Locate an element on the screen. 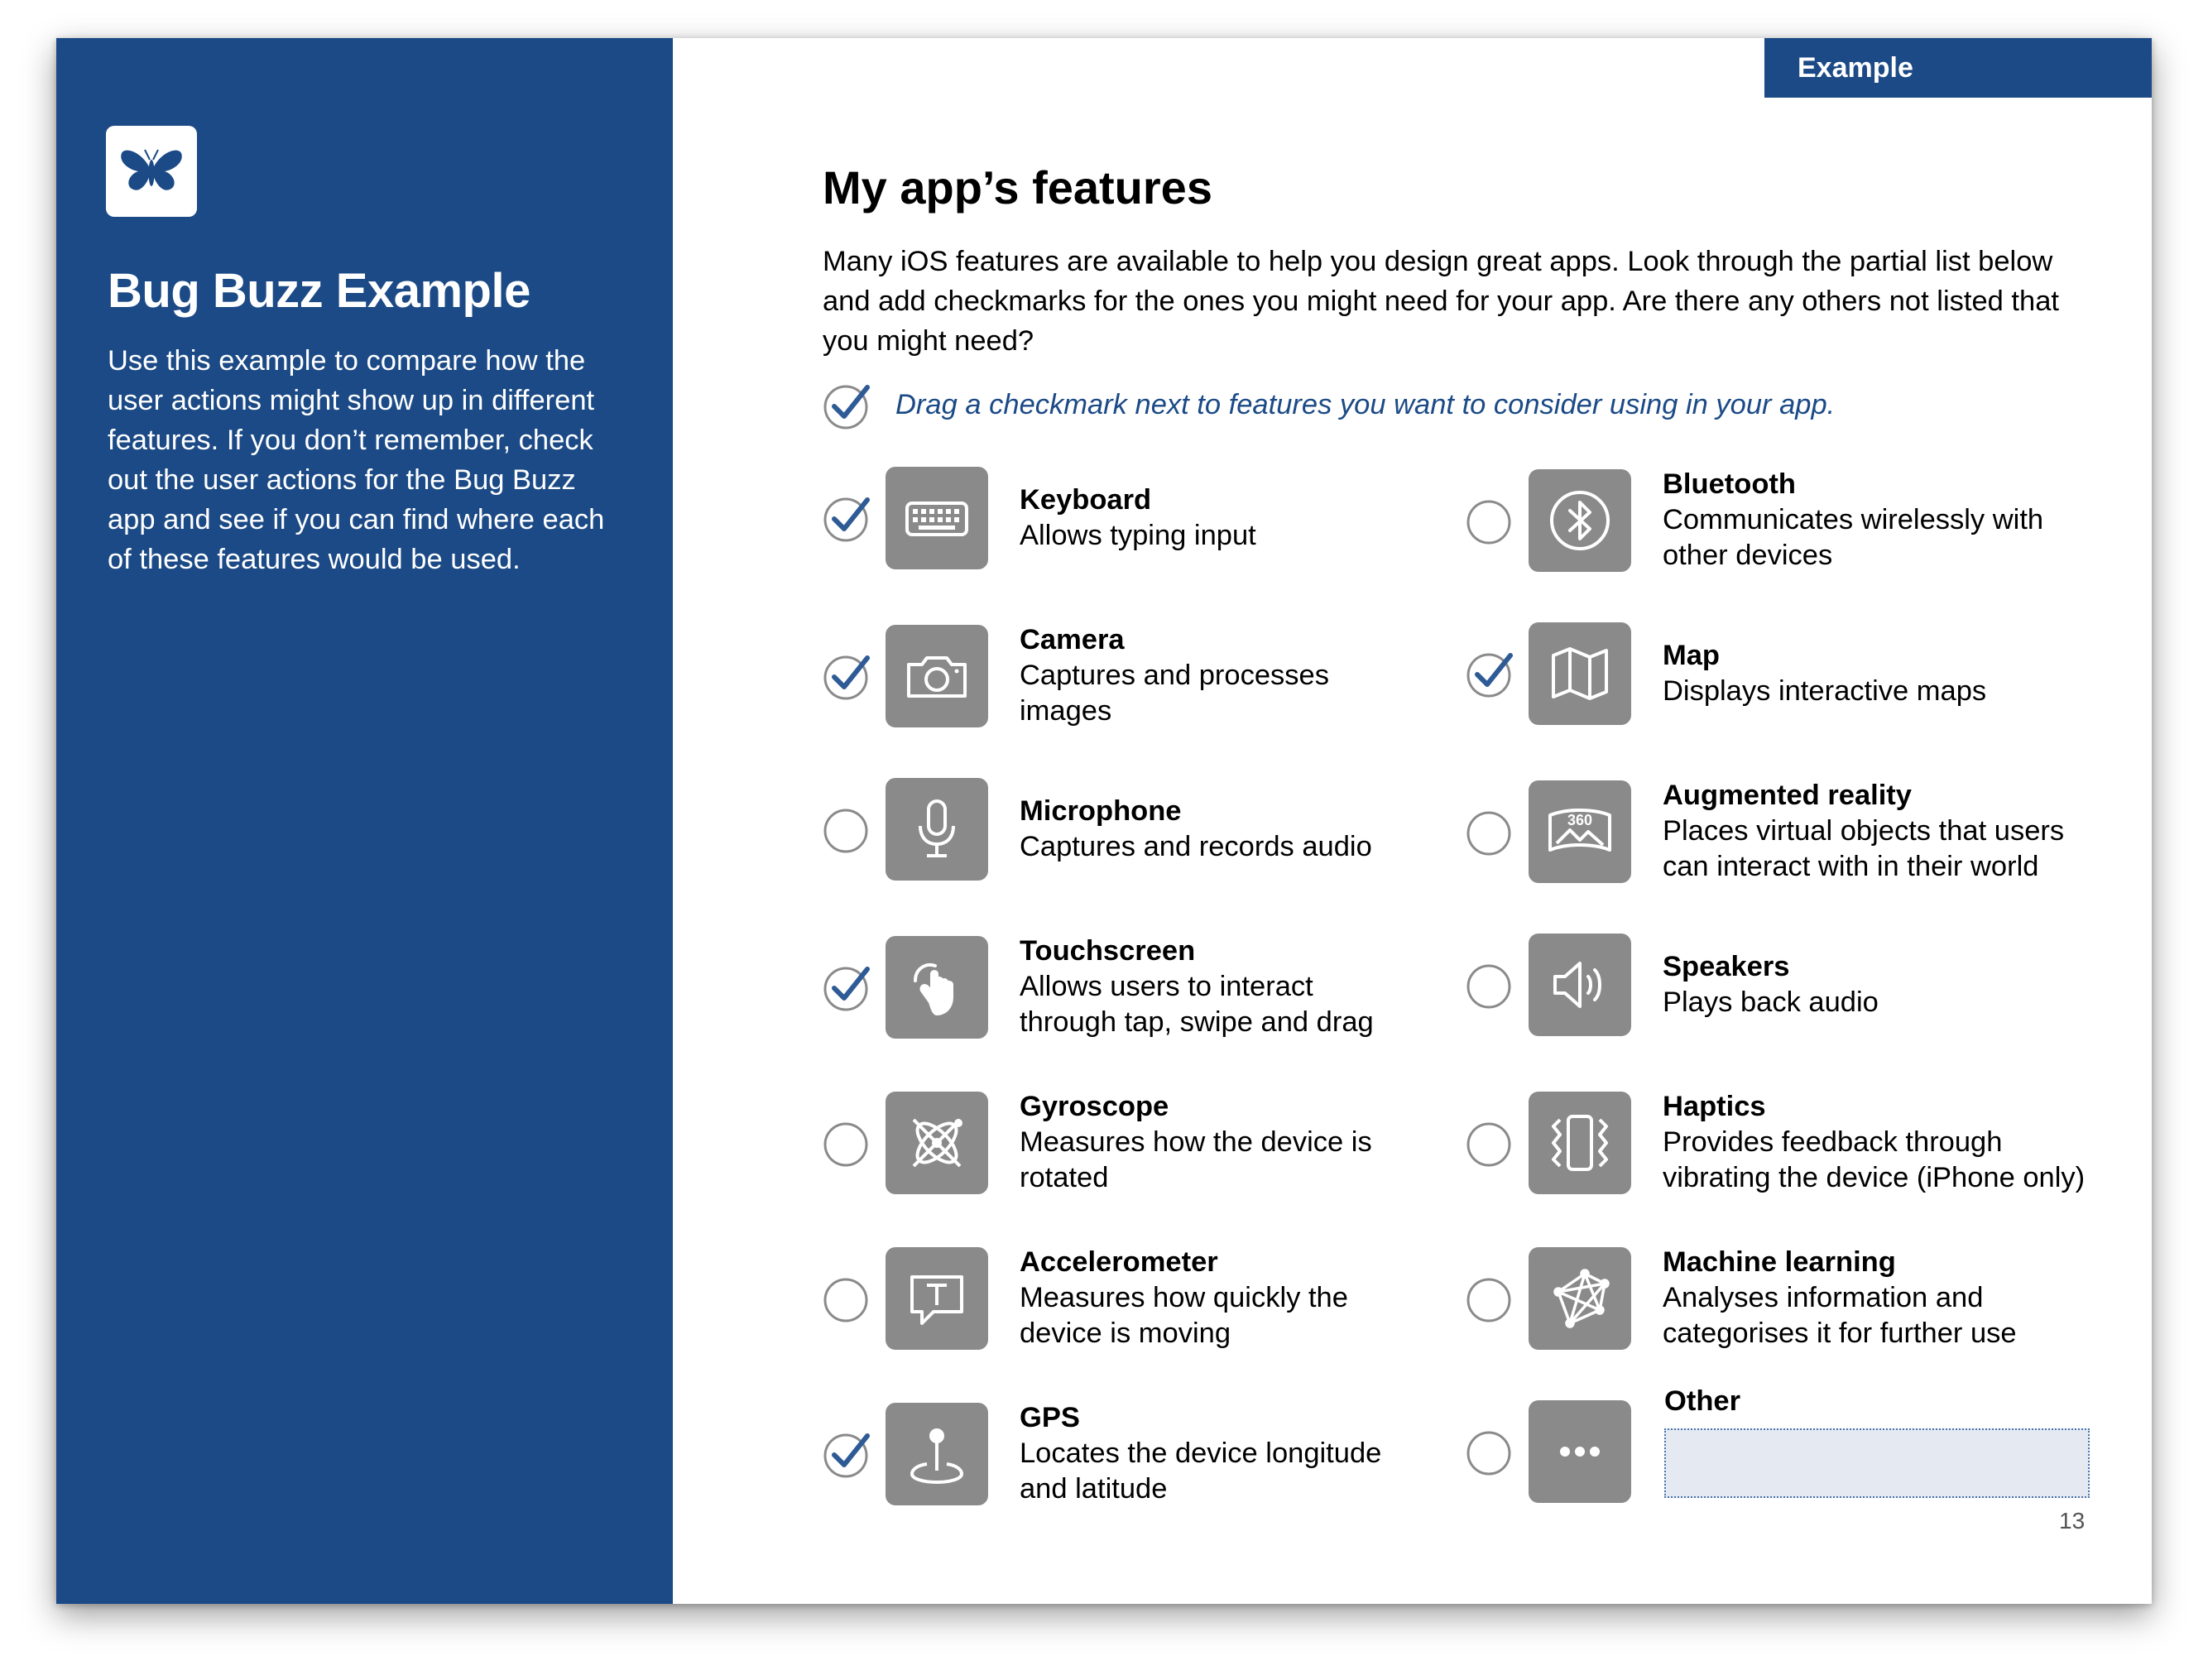 The image size is (2208, 1680). camera-icon is located at coordinates (937, 675).